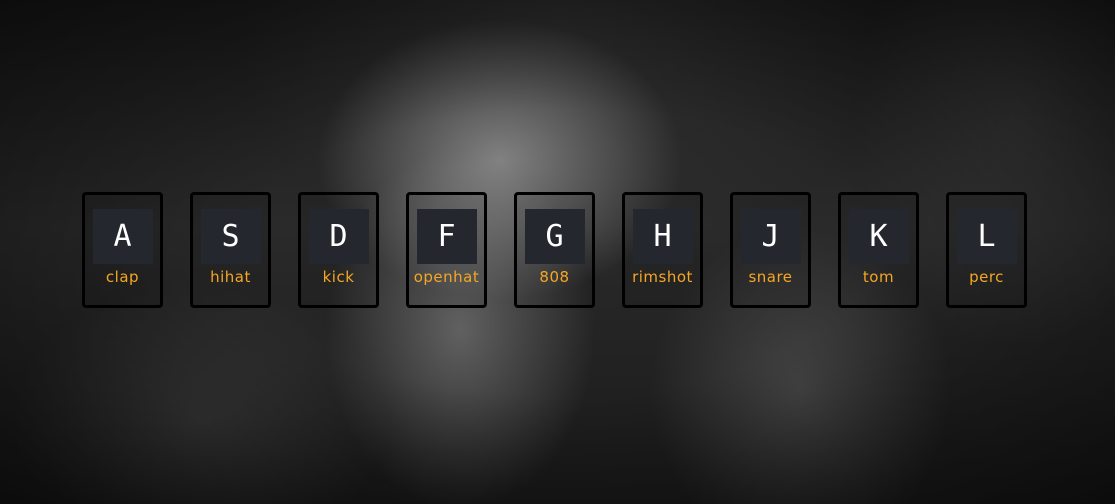 The height and width of the screenshot is (504, 1115). What do you see at coordinates (338, 236) in the screenshot?
I see `key-letter: D` at bounding box center [338, 236].